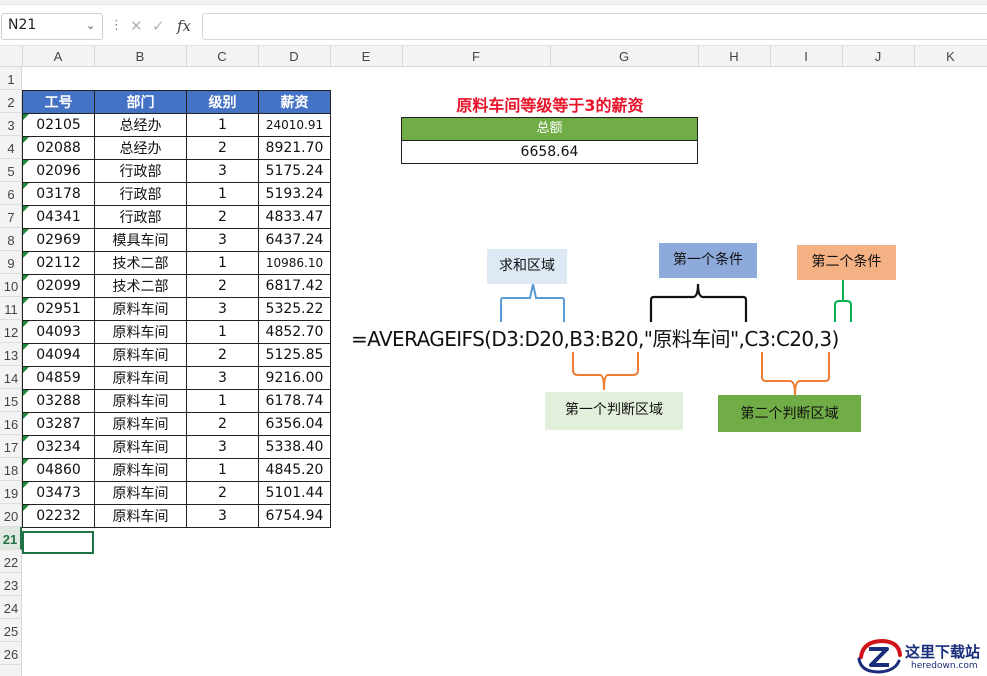 The width and height of the screenshot is (987, 676). Describe the element at coordinates (11, 354) in the screenshot. I see `row-header-13: 13` at that location.